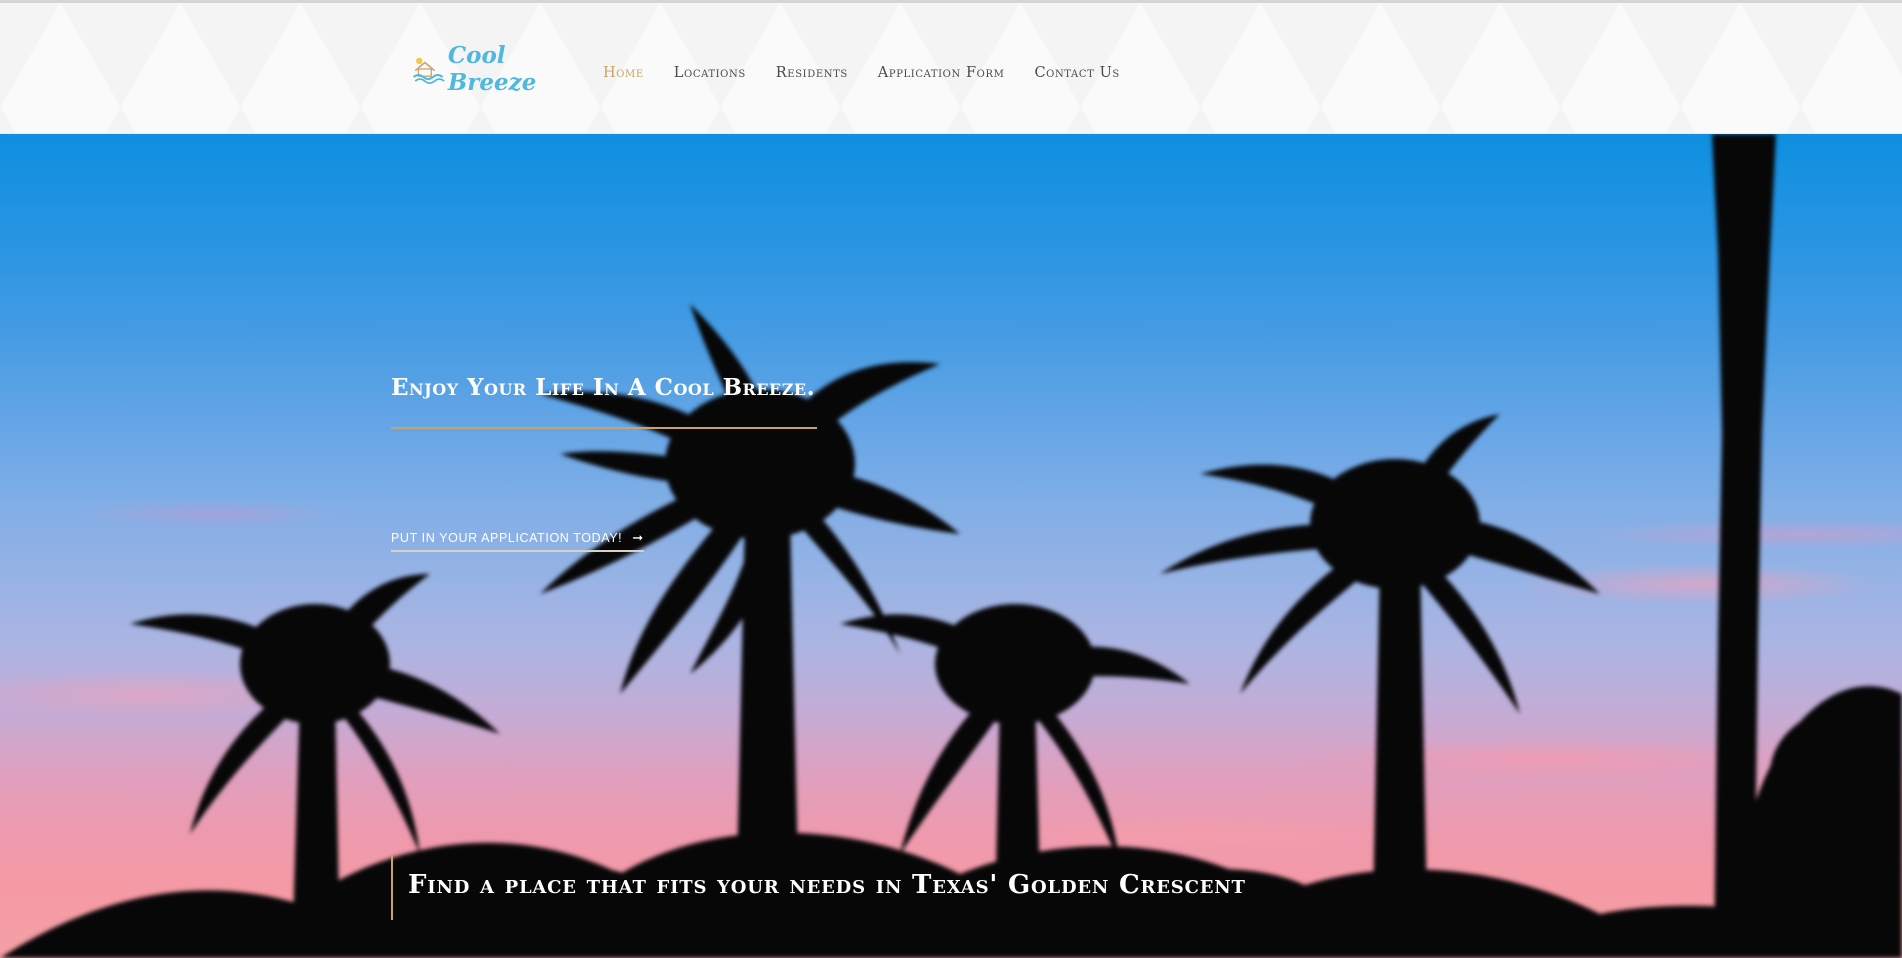  What do you see at coordinates (941, 73) in the screenshot?
I see `nav-item-application-form: Application Form` at bounding box center [941, 73].